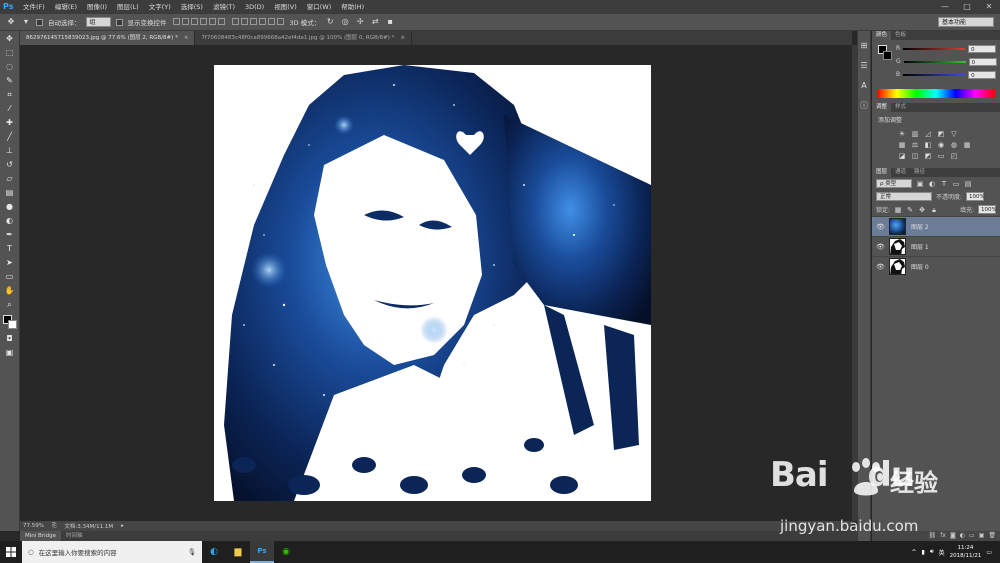 This screenshot has height=563, width=1000. What do you see at coordinates (928, 145) in the screenshot?
I see `black-white-icon: ◧` at bounding box center [928, 145].